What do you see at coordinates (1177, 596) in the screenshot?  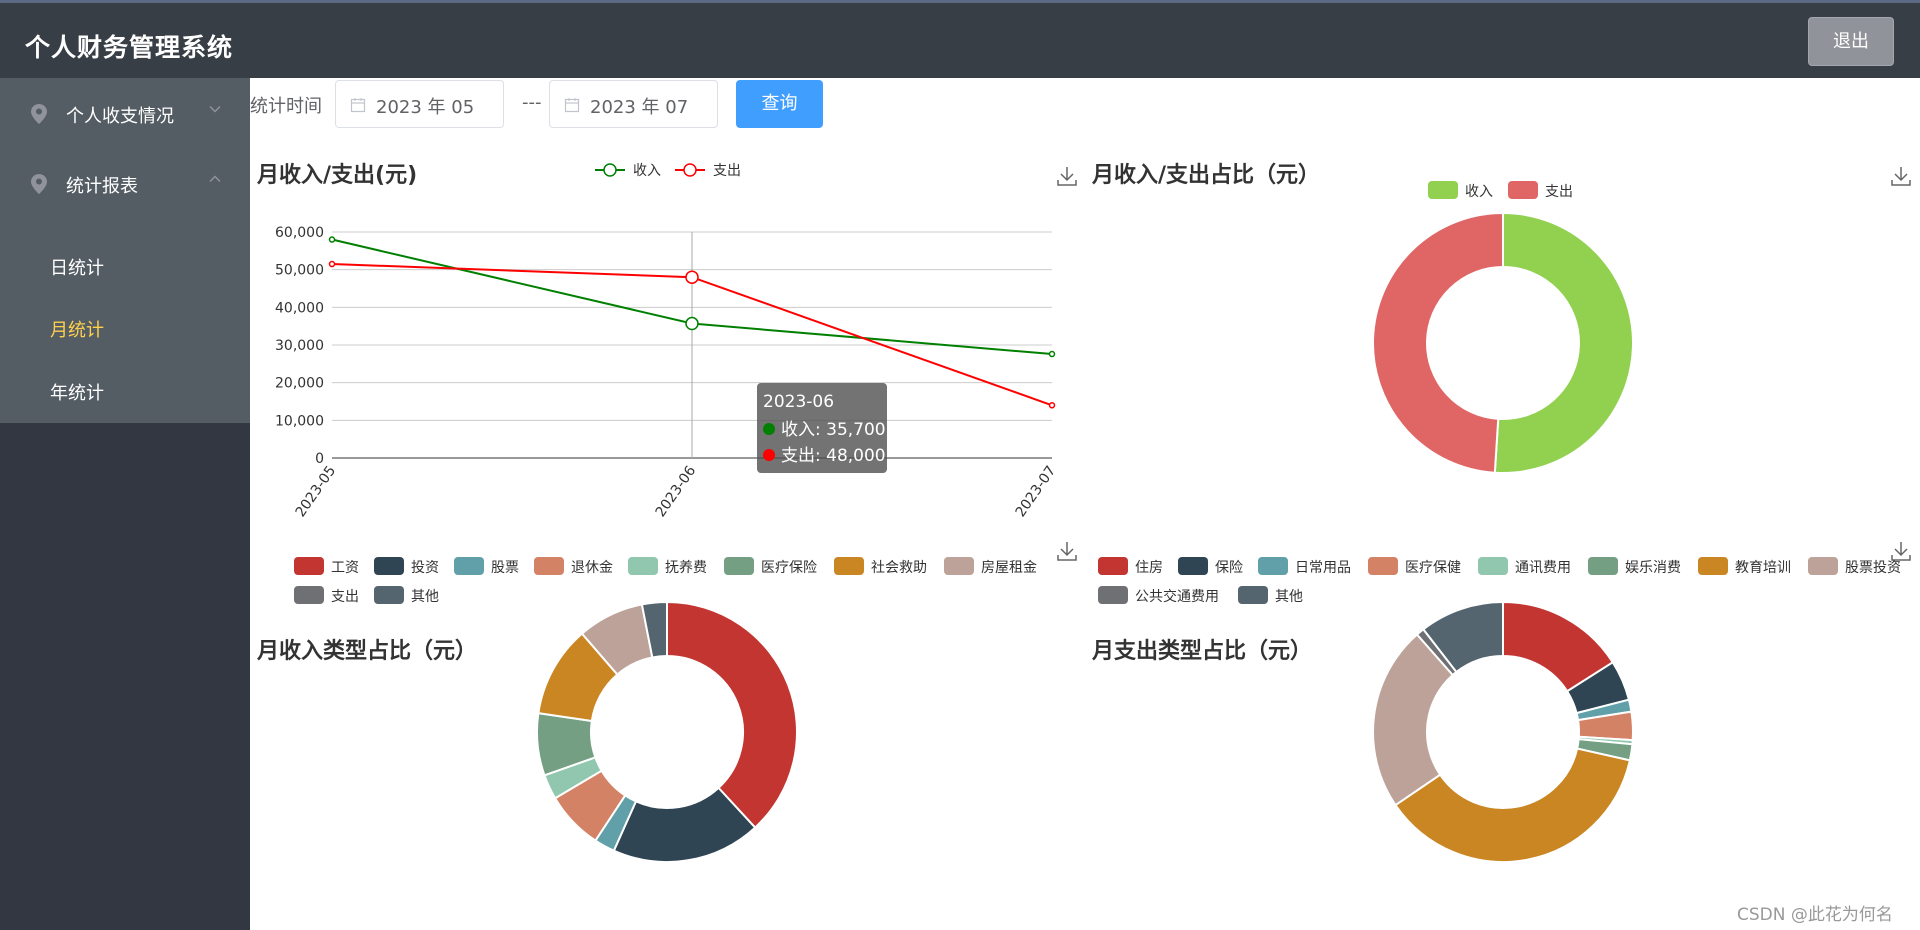 I see `legend-label: 公共交通费用` at bounding box center [1177, 596].